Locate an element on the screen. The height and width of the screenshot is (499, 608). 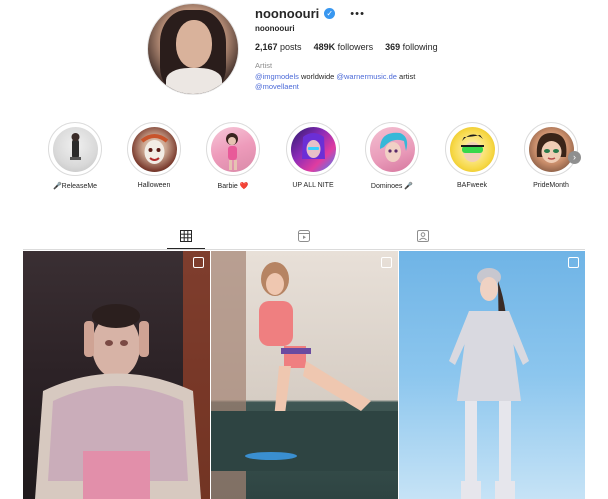
following-count: 369 is located at coordinates (393, 47).